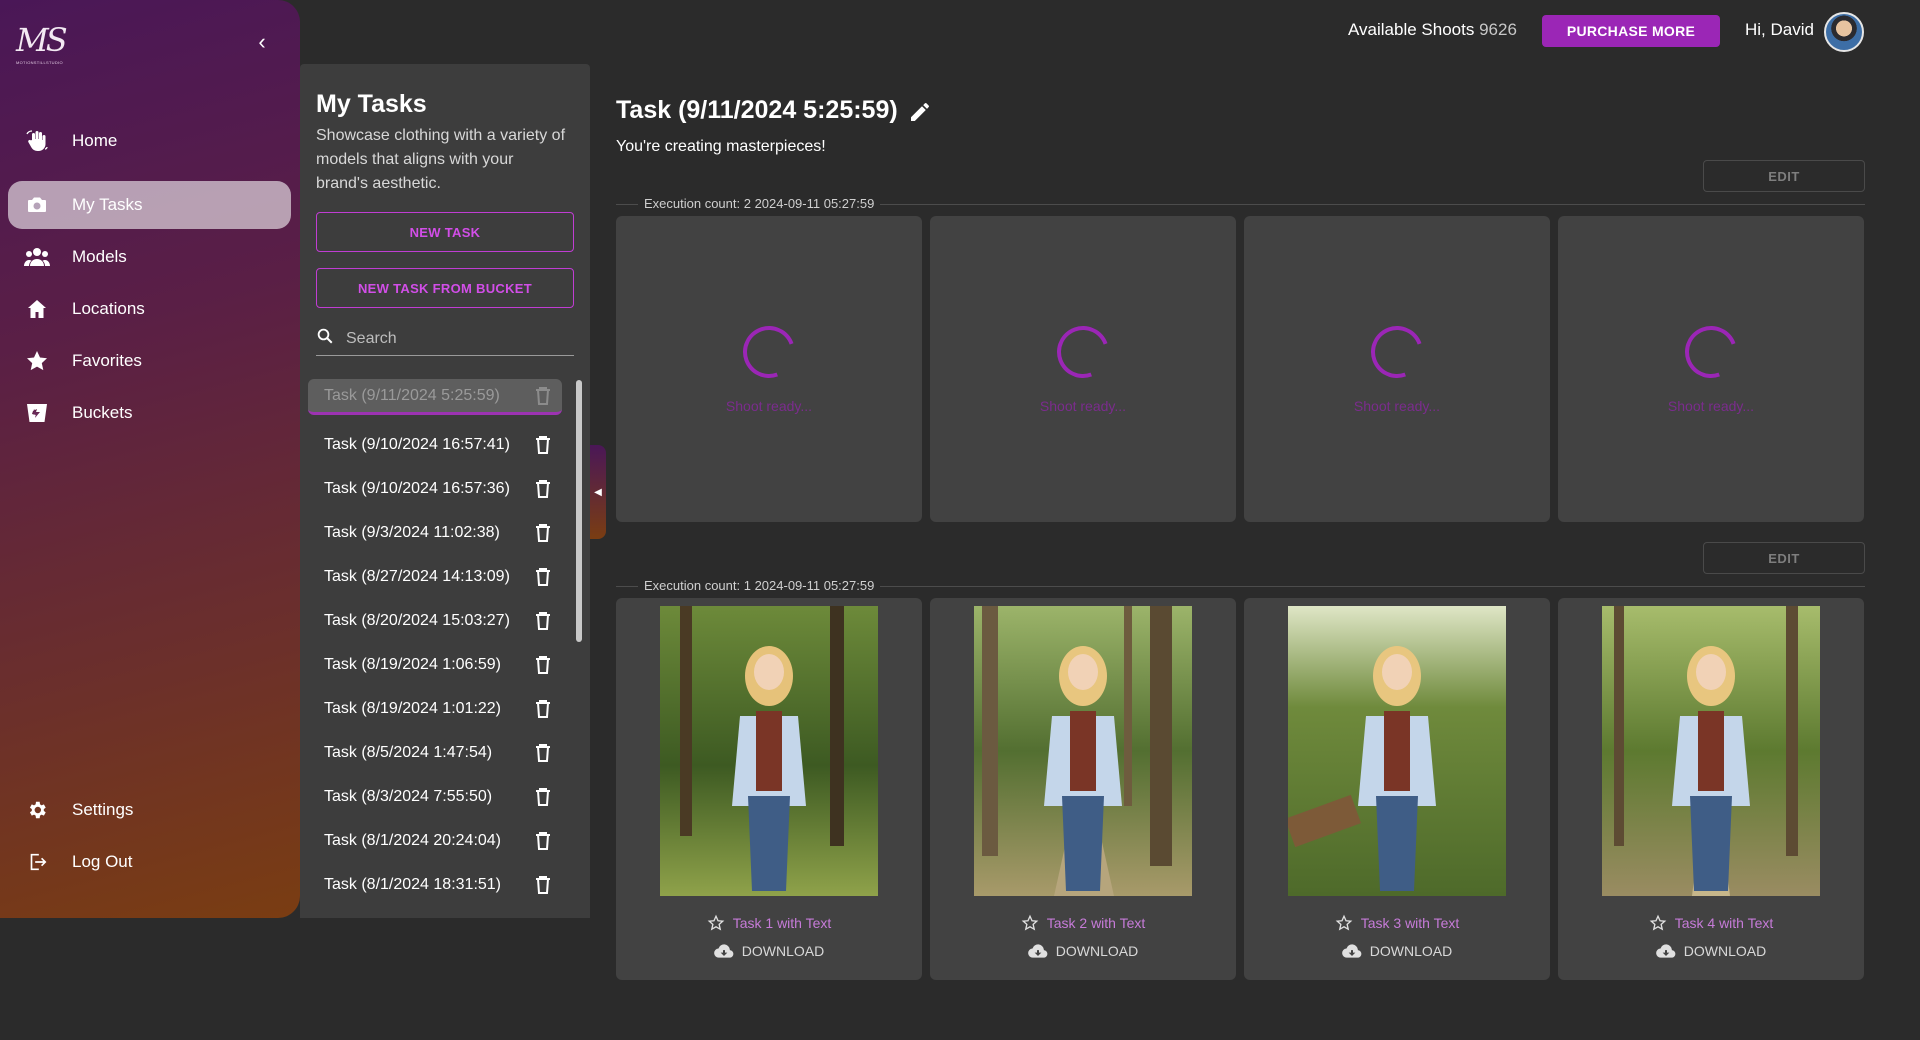 The height and width of the screenshot is (1040, 1920). What do you see at coordinates (1083, 352) in the screenshot?
I see `loading-spinner` at bounding box center [1083, 352].